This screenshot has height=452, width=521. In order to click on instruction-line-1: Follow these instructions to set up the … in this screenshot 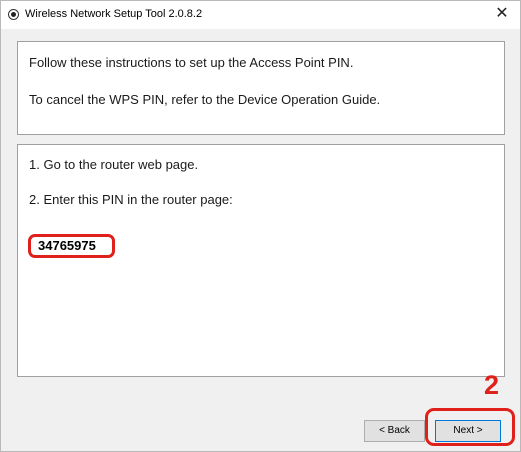, I will do `click(191, 62)`.